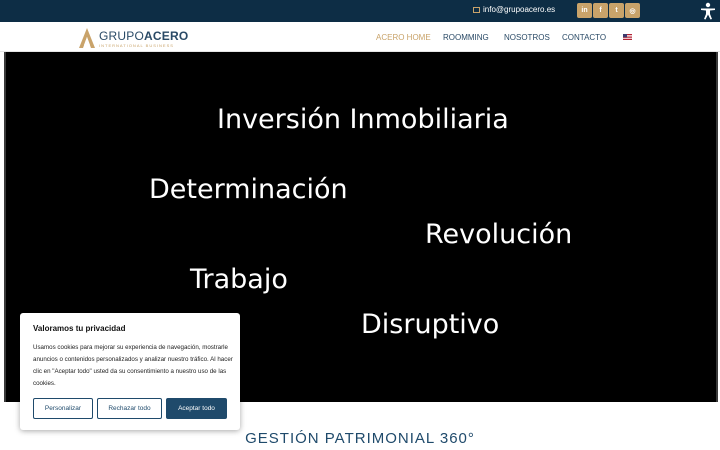 The width and height of the screenshot is (720, 450). Describe the element at coordinates (196, 408) in the screenshot. I see `accept-all-button: Aceptar todo` at that location.